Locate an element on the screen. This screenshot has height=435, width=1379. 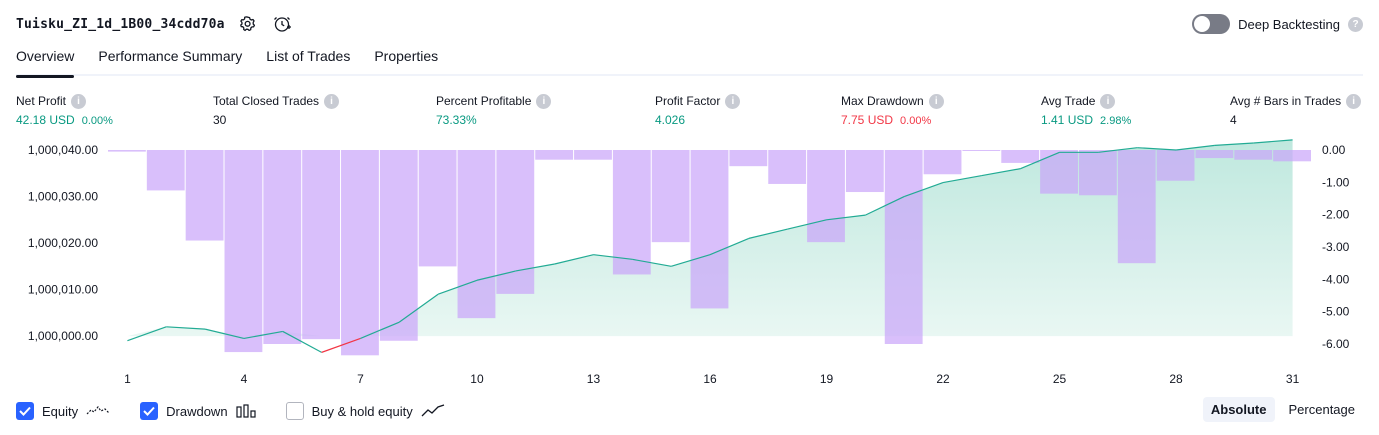
x-axis-tick-label: 4 is located at coordinates (244, 379).